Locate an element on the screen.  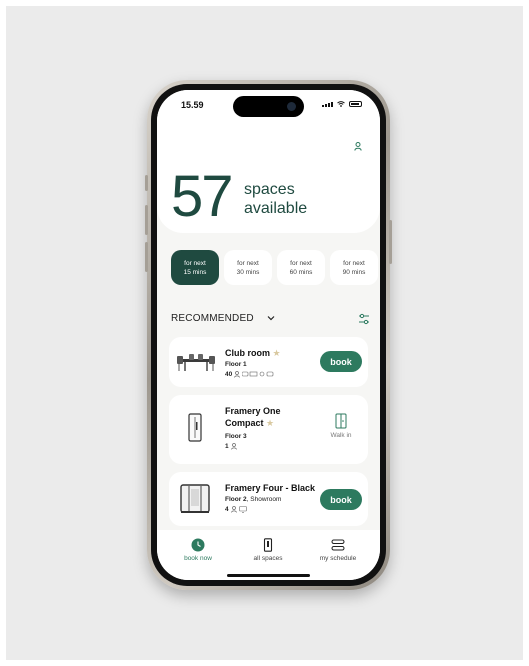
space-title-text: Club room is located at coordinates (247, 353).